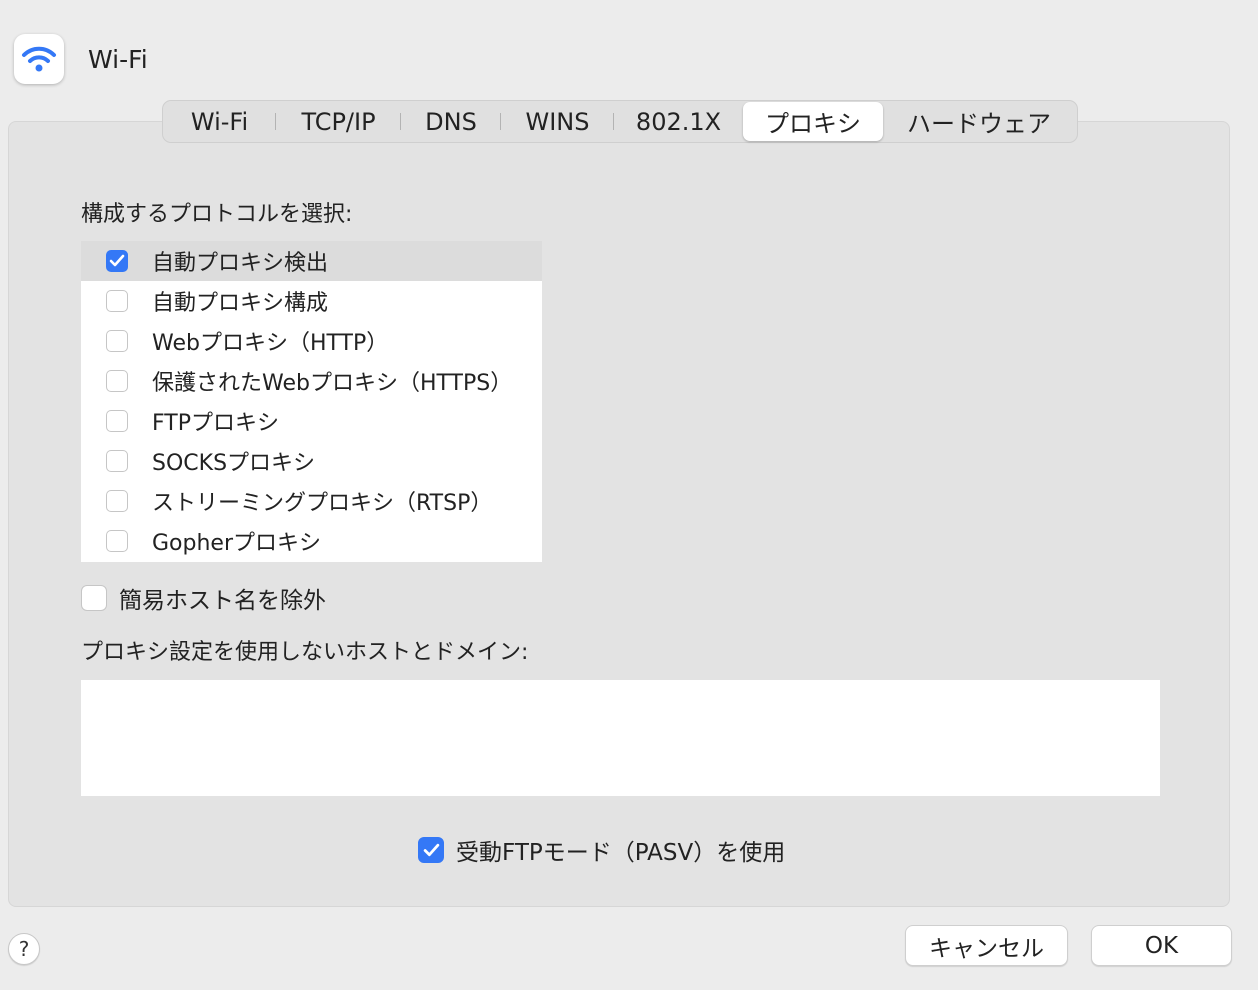 The width and height of the screenshot is (1258, 990). I want to click on tab-bar: Wi-Fi TCP/IP DNS WINS 802.1X プロキシ ハードウェア, so click(620, 121).